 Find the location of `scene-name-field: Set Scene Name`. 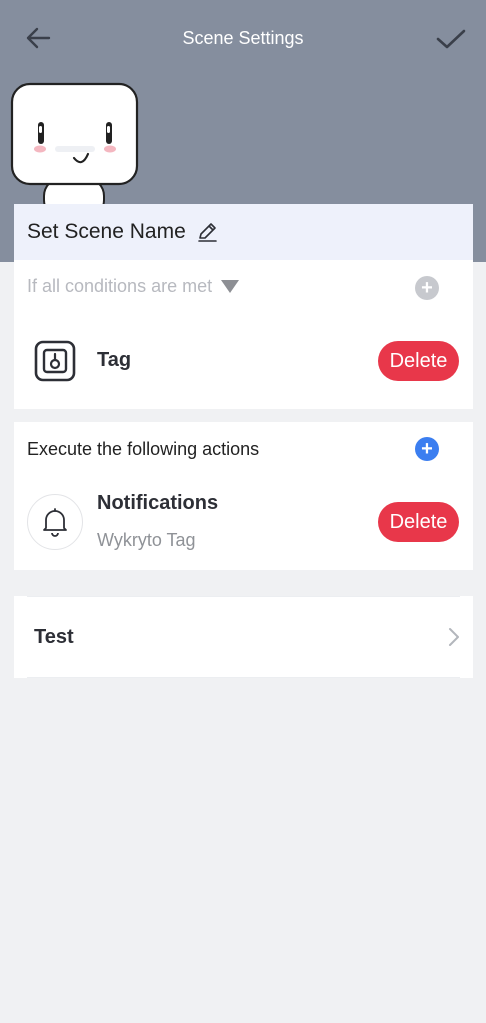

scene-name-field: Set Scene Name is located at coordinates (243, 232).